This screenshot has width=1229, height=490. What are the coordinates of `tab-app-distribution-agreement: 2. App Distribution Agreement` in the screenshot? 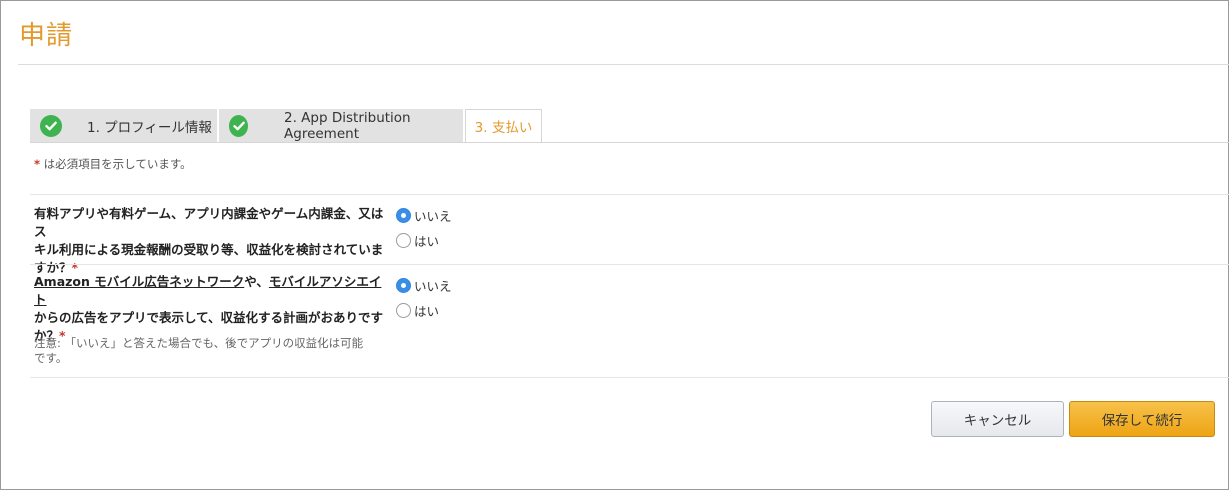 It's located at (341, 126).